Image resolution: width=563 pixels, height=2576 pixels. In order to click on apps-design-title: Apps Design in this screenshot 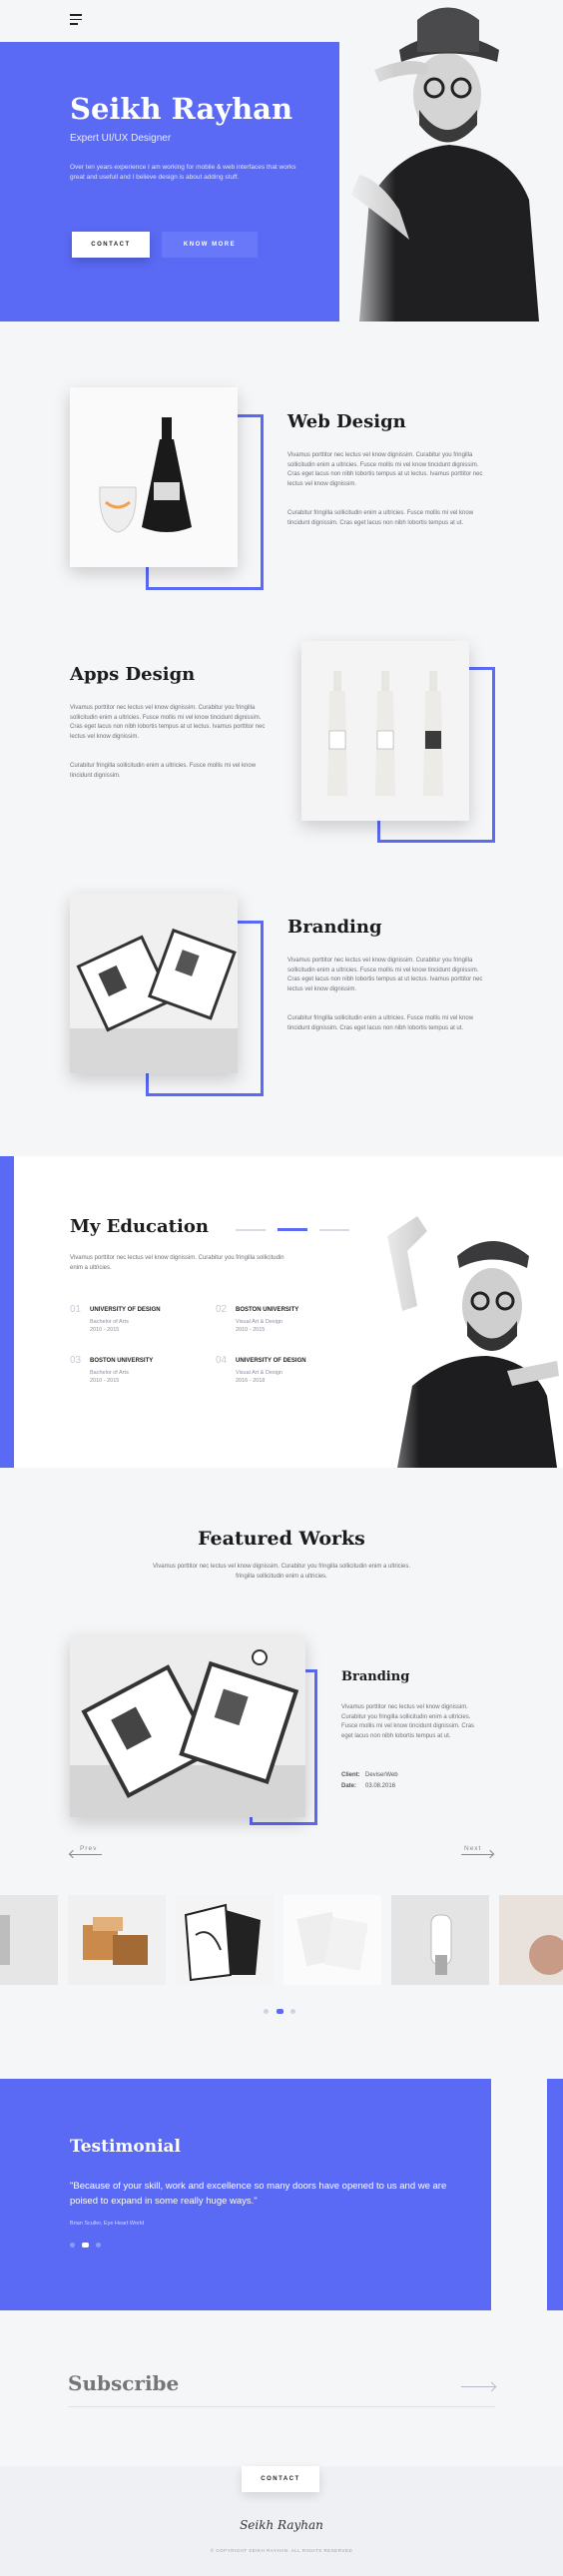, I will do `click(133, 674)`.